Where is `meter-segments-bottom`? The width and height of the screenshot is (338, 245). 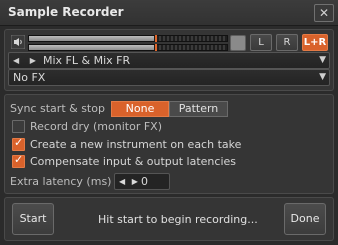
meter-segments-bottom is located at coordinates (193, 47).